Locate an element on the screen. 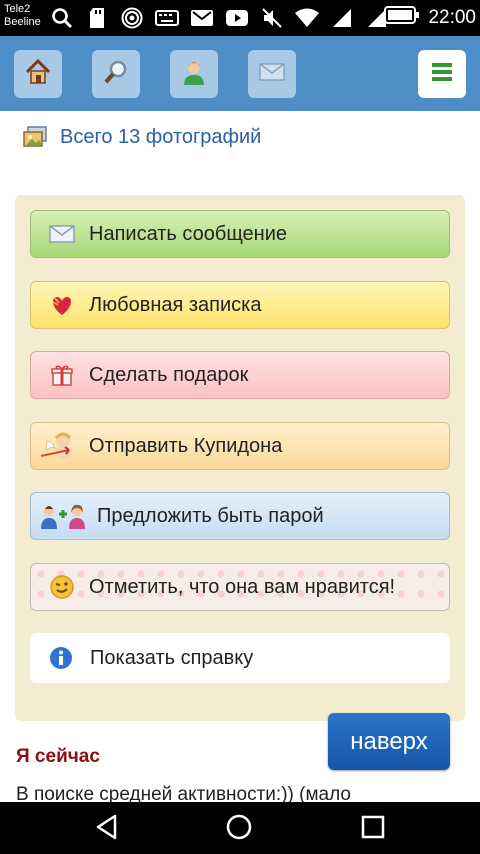  menu-button is located at coordinates (442, 74).